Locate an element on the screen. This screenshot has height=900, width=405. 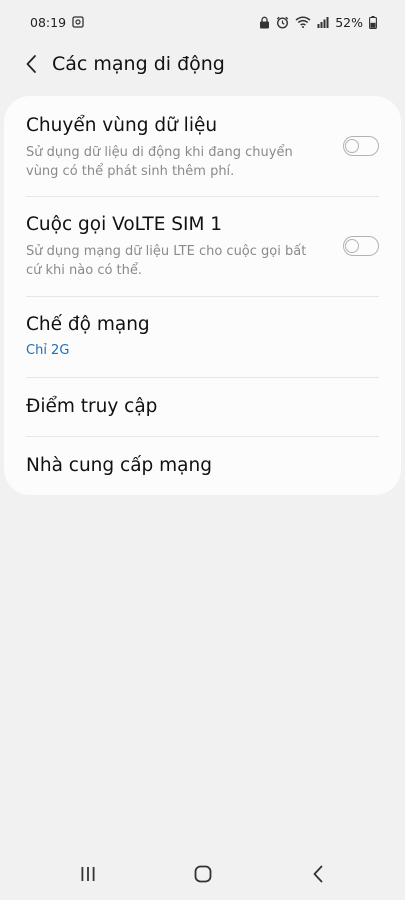
network-mode-setting: Chế độ mạng Chỉ 2G is located at coordinates (202, 336).